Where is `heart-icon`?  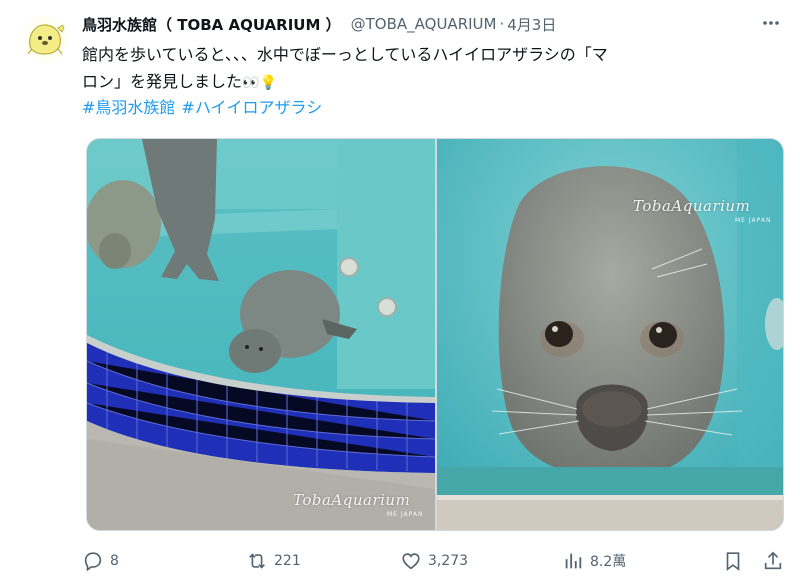 heart-icon is located at coordinates (411, 561).